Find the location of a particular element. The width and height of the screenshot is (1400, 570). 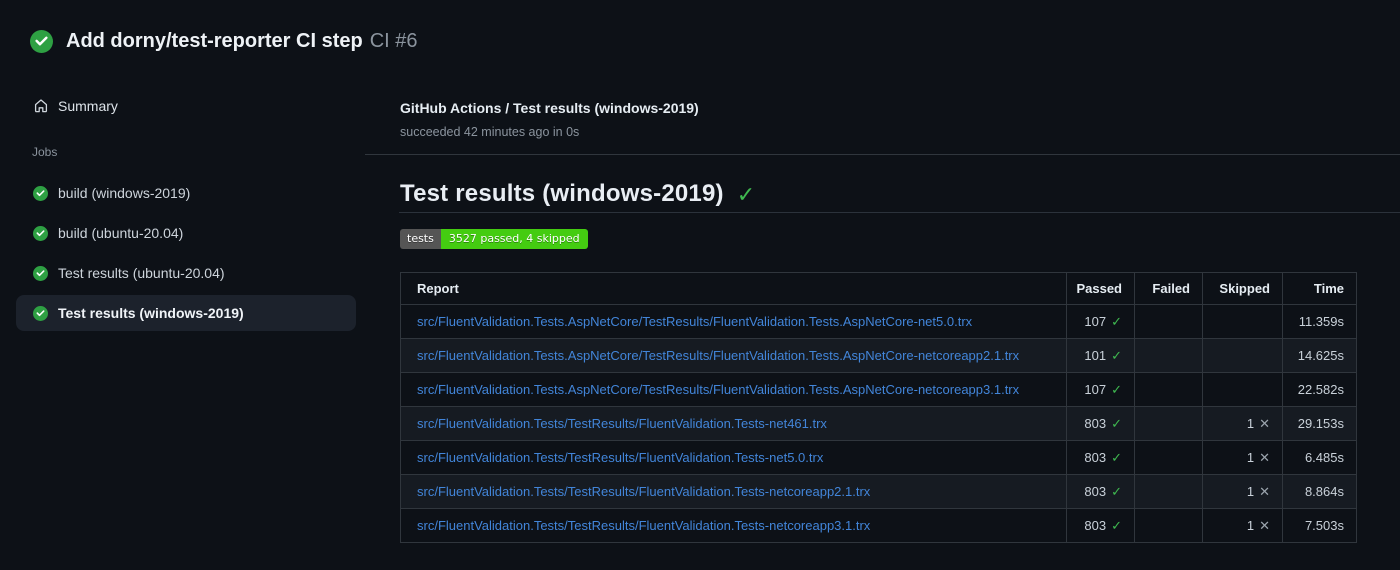

column-header-report: Report is located at coordinates (733, 288).